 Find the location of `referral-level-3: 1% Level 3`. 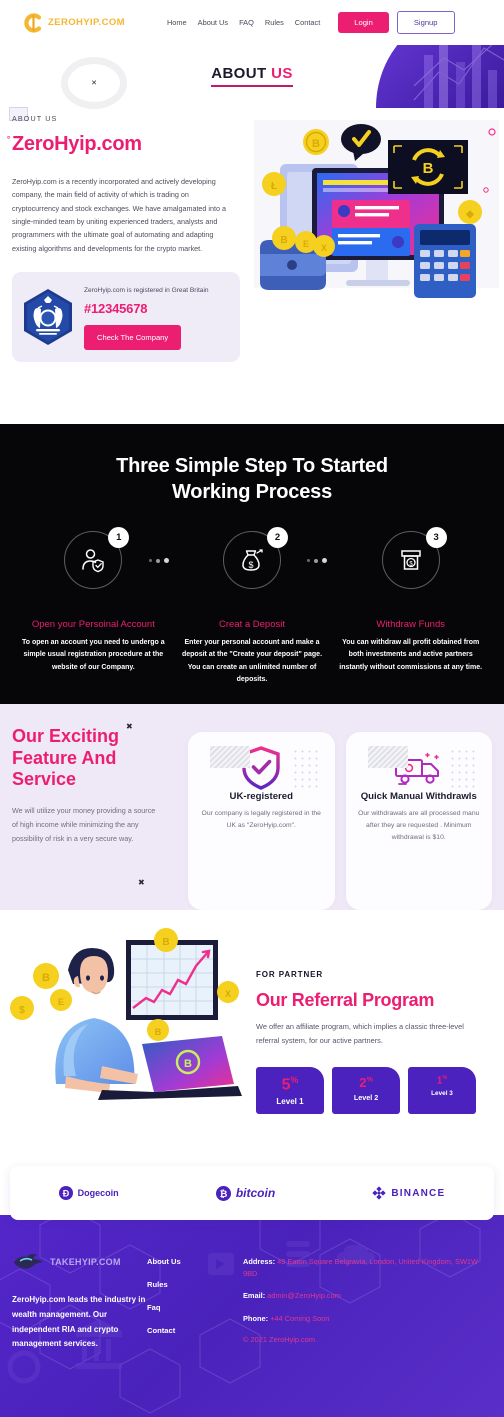

referral-level-3: 1% Level 3 is located at coordinates (442, 1091).